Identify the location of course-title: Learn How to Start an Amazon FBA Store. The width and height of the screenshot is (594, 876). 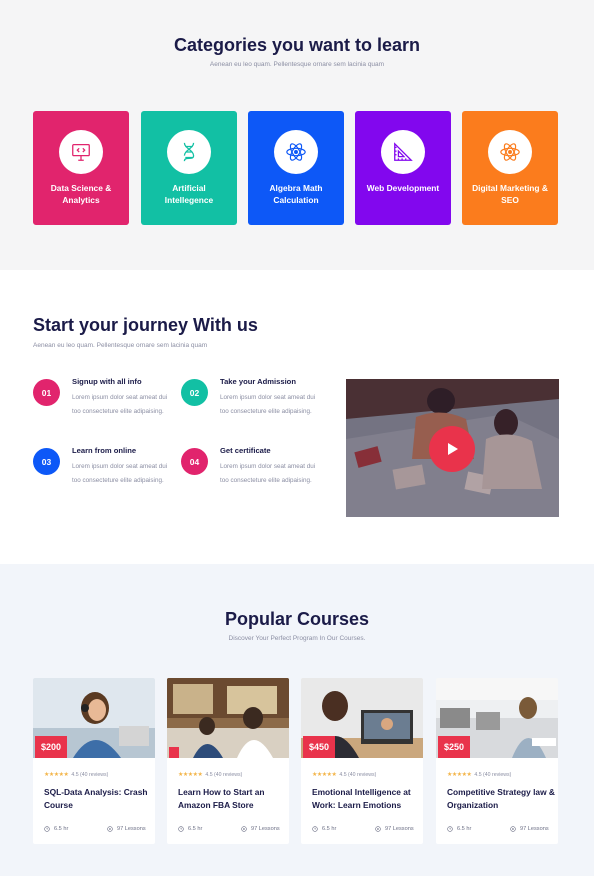
(232, 799).